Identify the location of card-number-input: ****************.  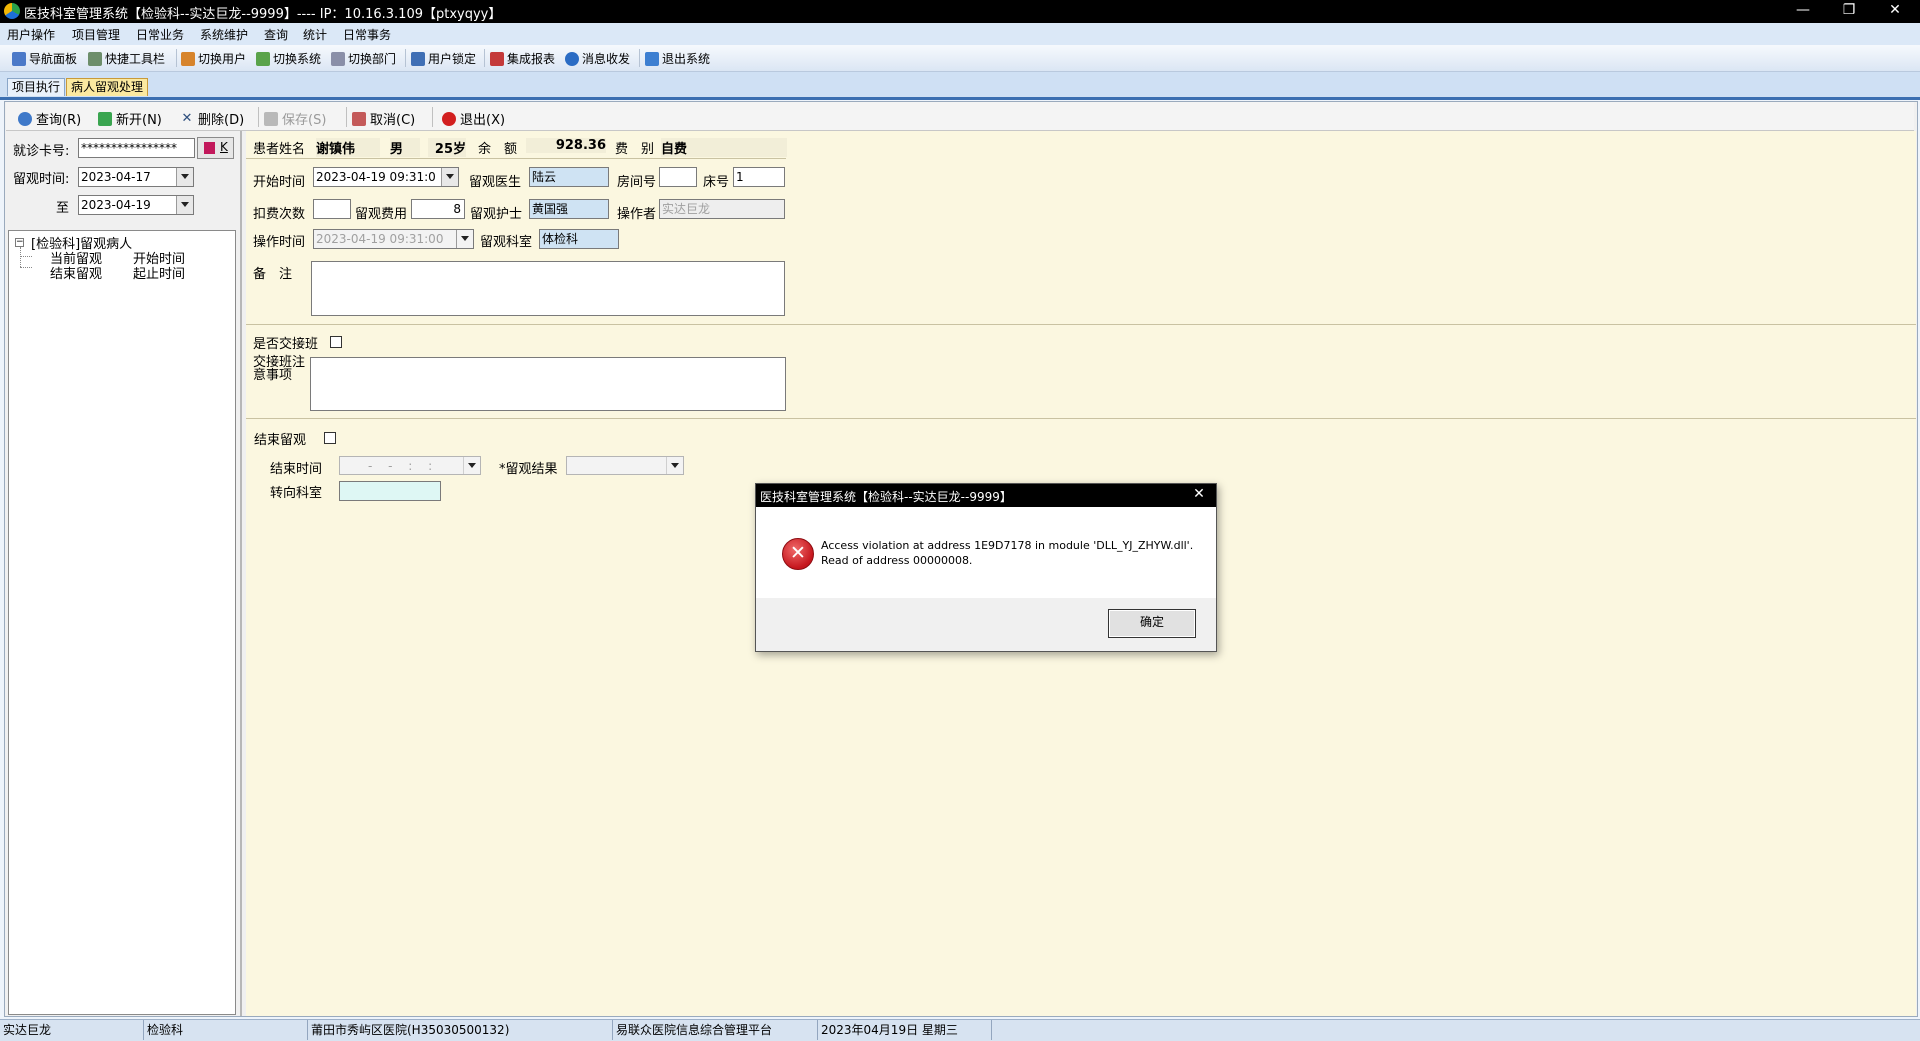
(136, 148).